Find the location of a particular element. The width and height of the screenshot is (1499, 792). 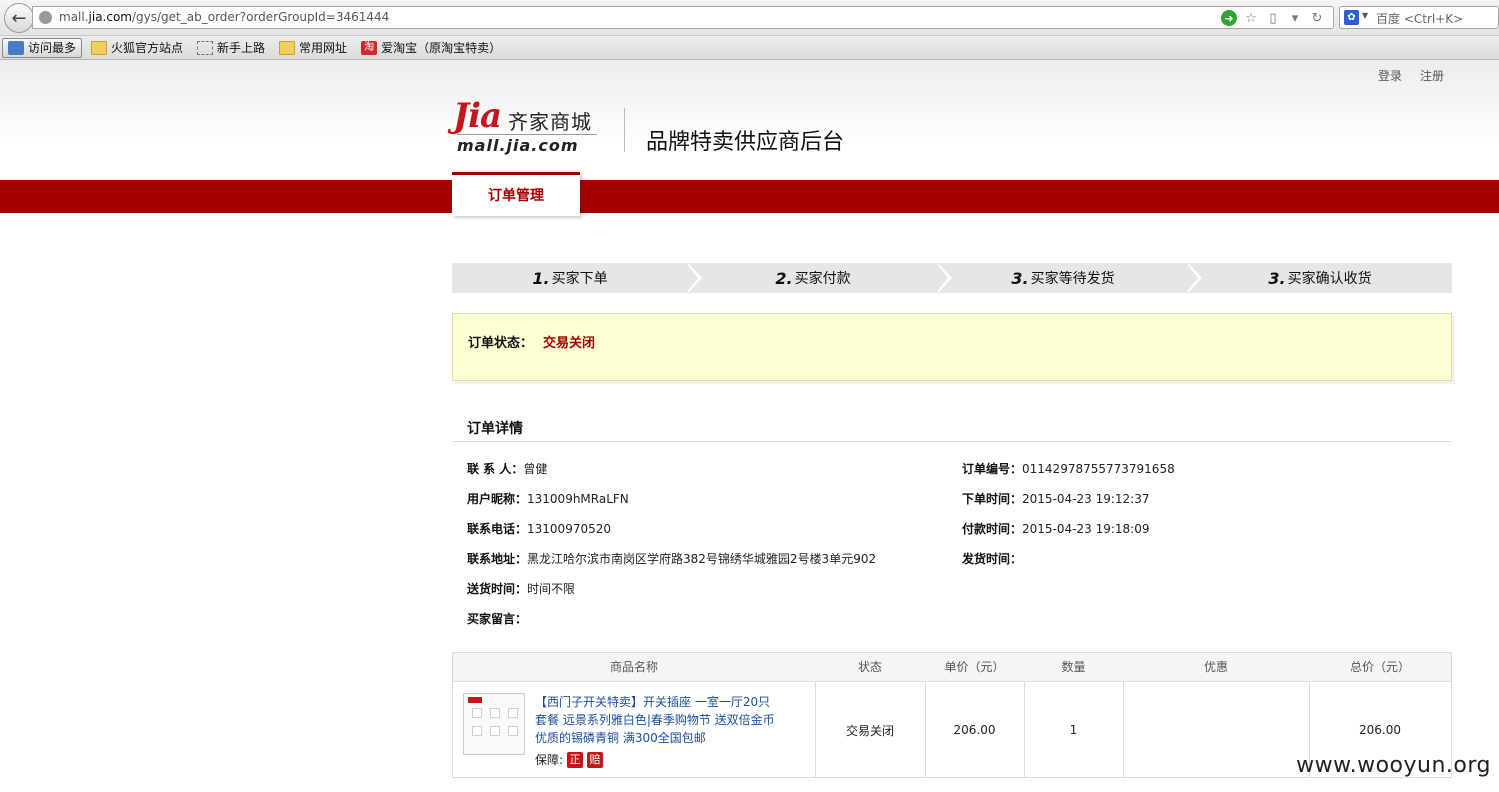

order-time-field: 下单时间：2015-04-23 19:12:37 is located at coordinates (1056, 499).